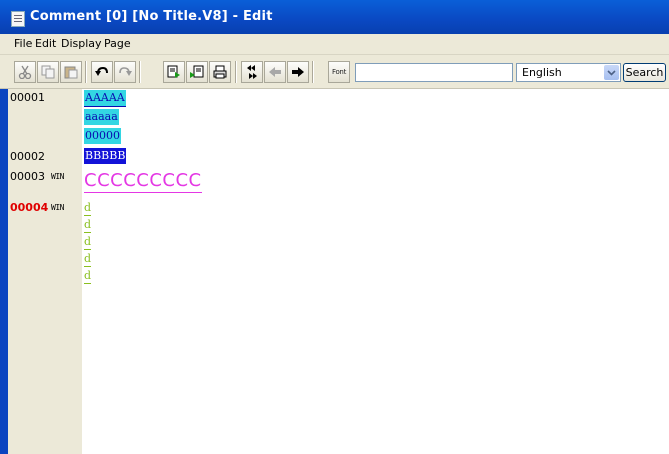 This screenshot has height=454, width=669. What do you see at coordinates (27, 156) in the screenshot?
I see `line-number: 00002` at bounding box center [27, 156].